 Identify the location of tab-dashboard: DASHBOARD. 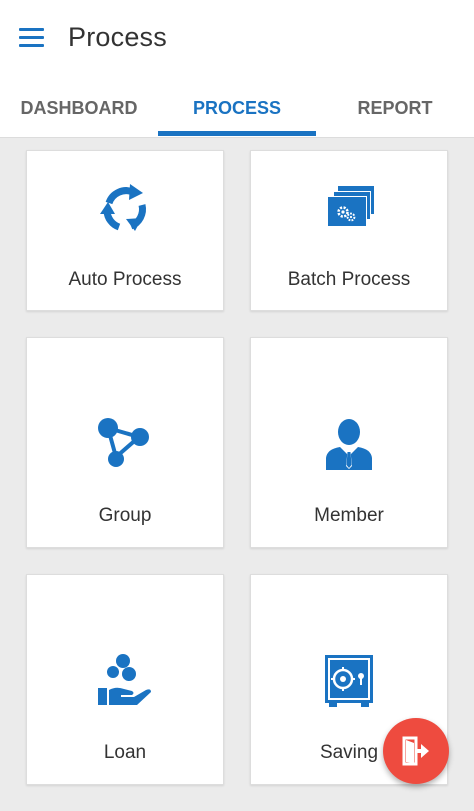
(79, 108).